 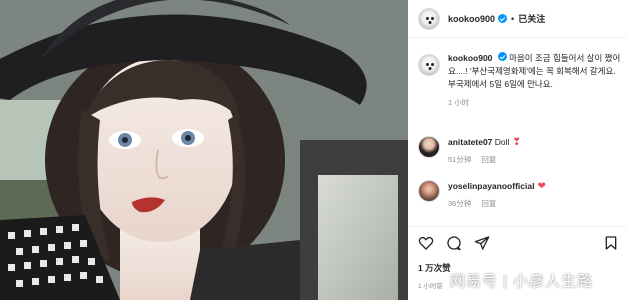 I want to click on red-heart-emoji: ❤, so click(x=541, y=186).